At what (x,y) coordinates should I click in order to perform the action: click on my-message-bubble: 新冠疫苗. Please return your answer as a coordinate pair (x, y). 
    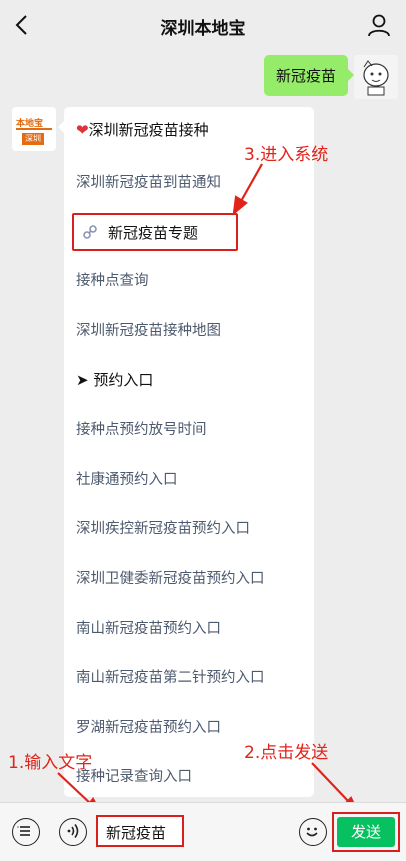
    Looking at the image, I should click on (309, 75).